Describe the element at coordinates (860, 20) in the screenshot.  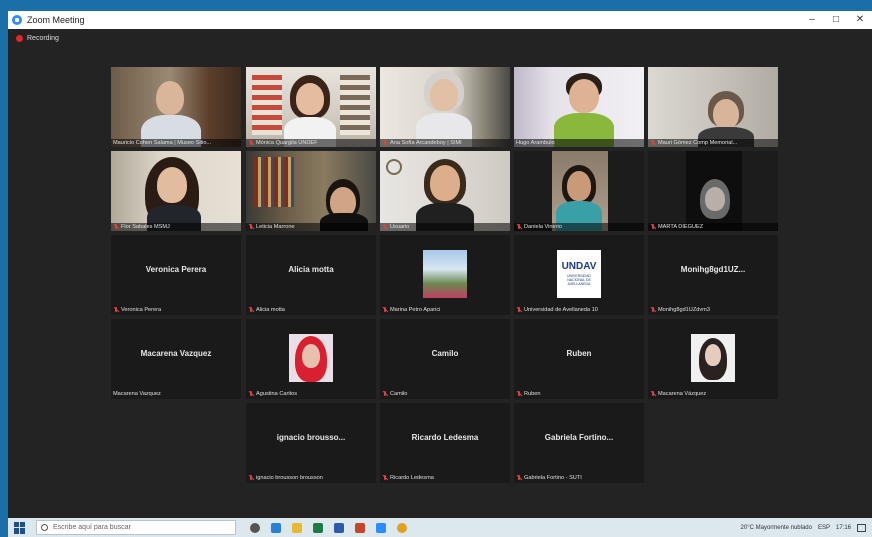
I see `close-button: ✕` at that location.